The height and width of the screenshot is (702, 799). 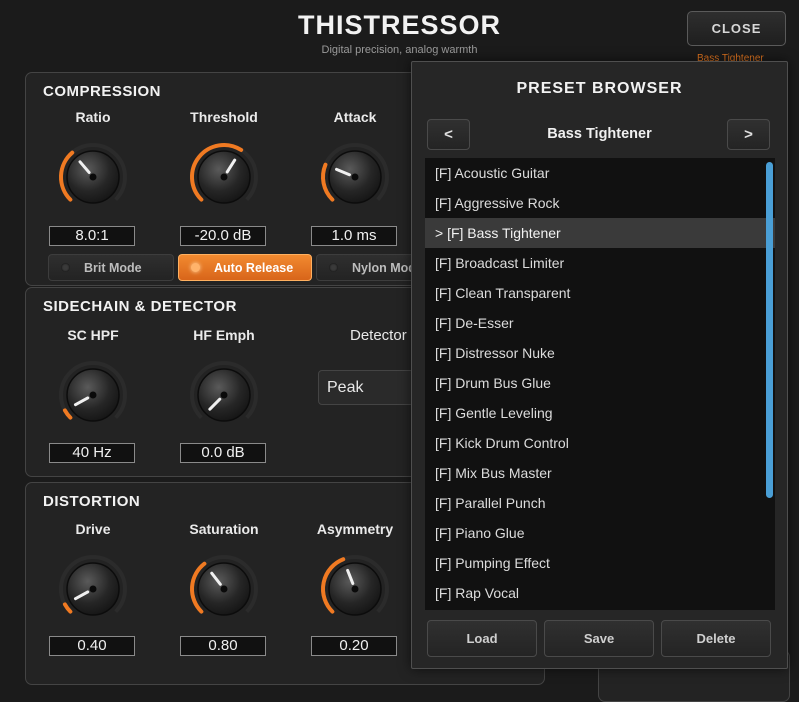 What do you see at coordinates (600, 413) in the screenshot?
I see `preset-list-item: [F] Gentle Leveling` at bounding box center [600, 413].